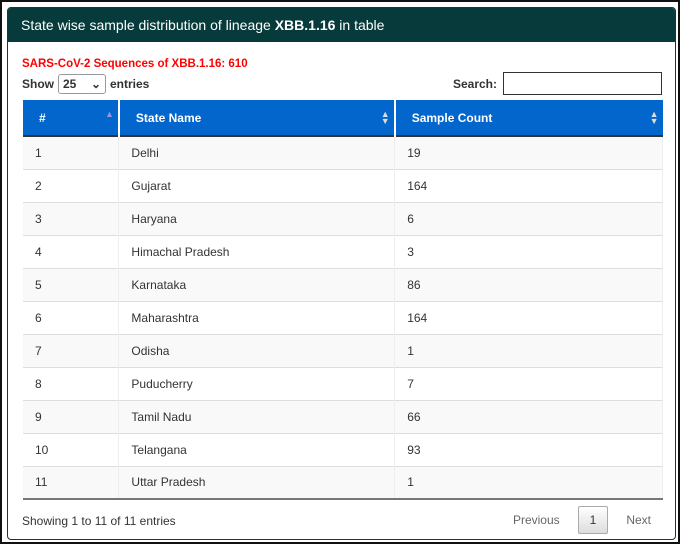  I want to click on table-cell: 11, so click(71, 482).